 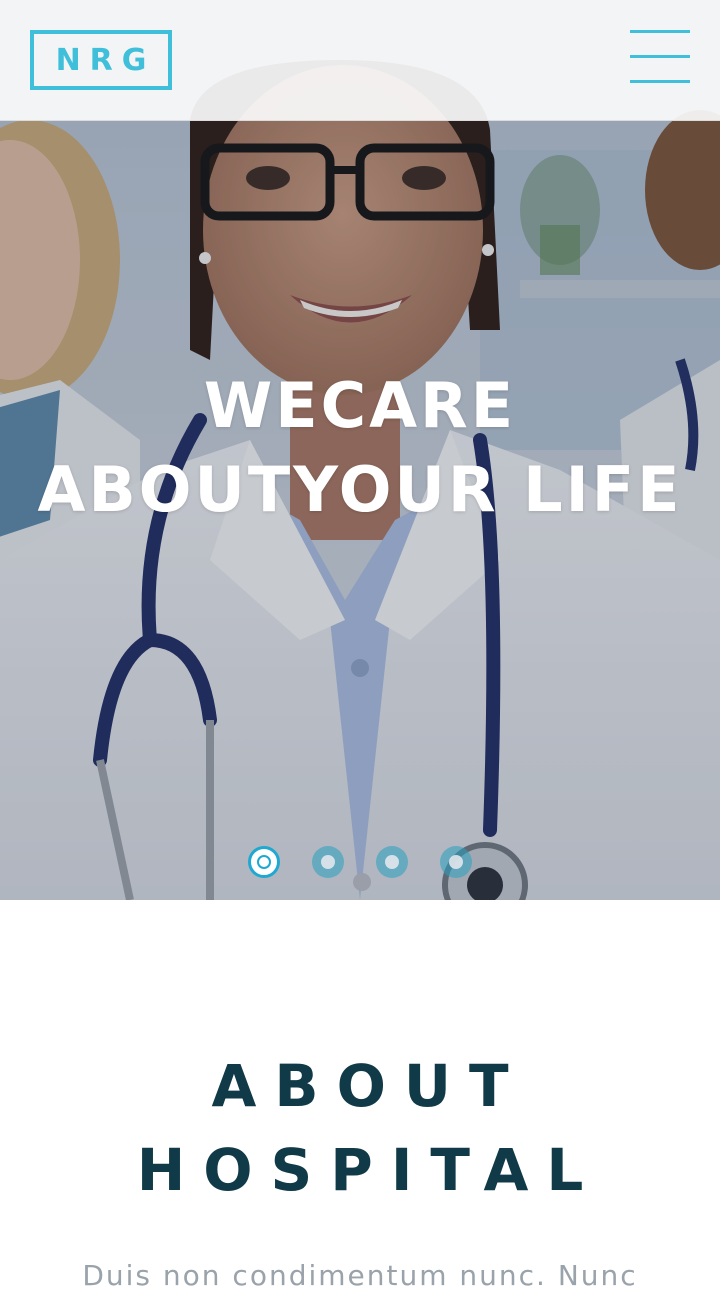 I want to click on about-title-line2: HOSPITAL, so click(x=369, y=1170).